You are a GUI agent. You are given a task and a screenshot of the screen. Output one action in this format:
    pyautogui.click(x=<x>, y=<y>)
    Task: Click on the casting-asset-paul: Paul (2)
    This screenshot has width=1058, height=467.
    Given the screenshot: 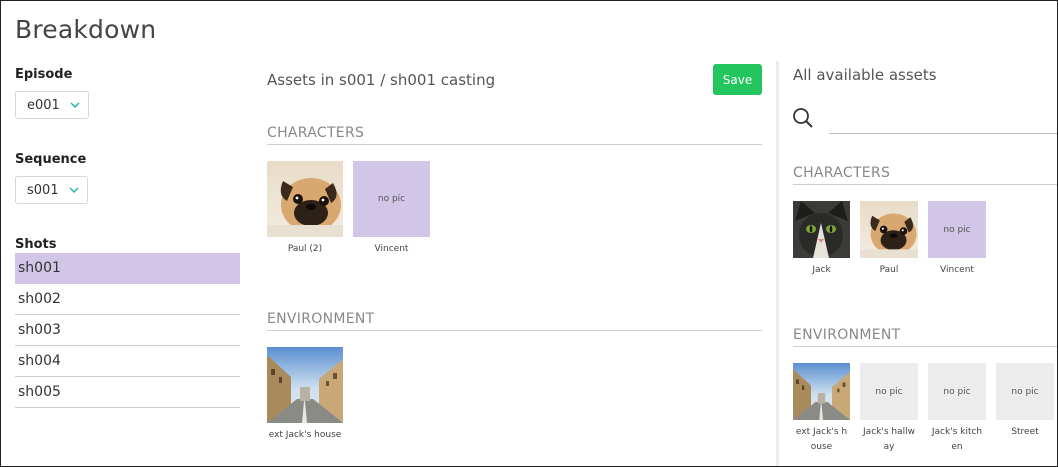 What is the action you would take?
    pyautogui.click(x=305, y=209)
    